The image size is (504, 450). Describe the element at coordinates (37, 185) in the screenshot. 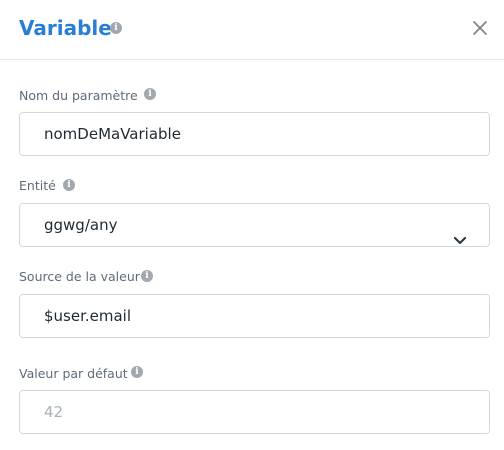

I see `entity-label: Entité` at that location.